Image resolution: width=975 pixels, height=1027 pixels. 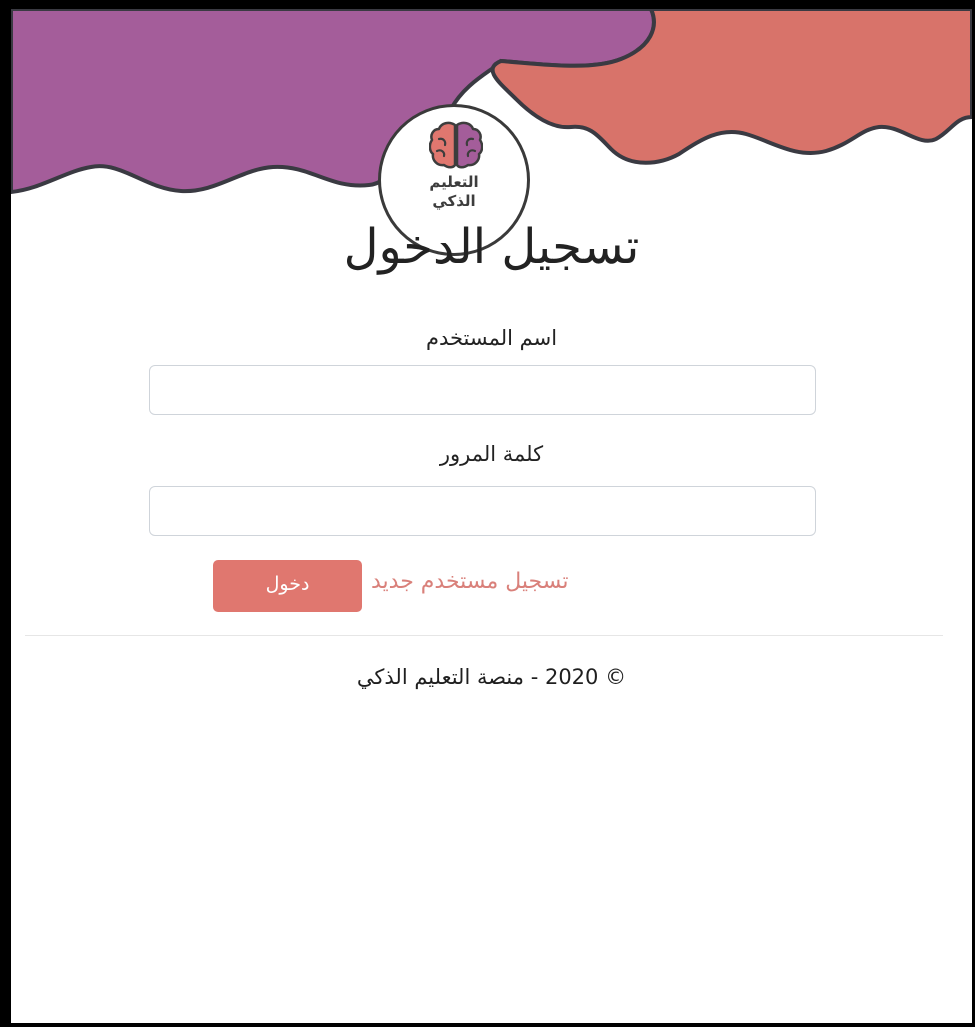 What do you see at coordinates (482, 390) in the screenshot?
I see `username-input` at bounding box center [482, 390].